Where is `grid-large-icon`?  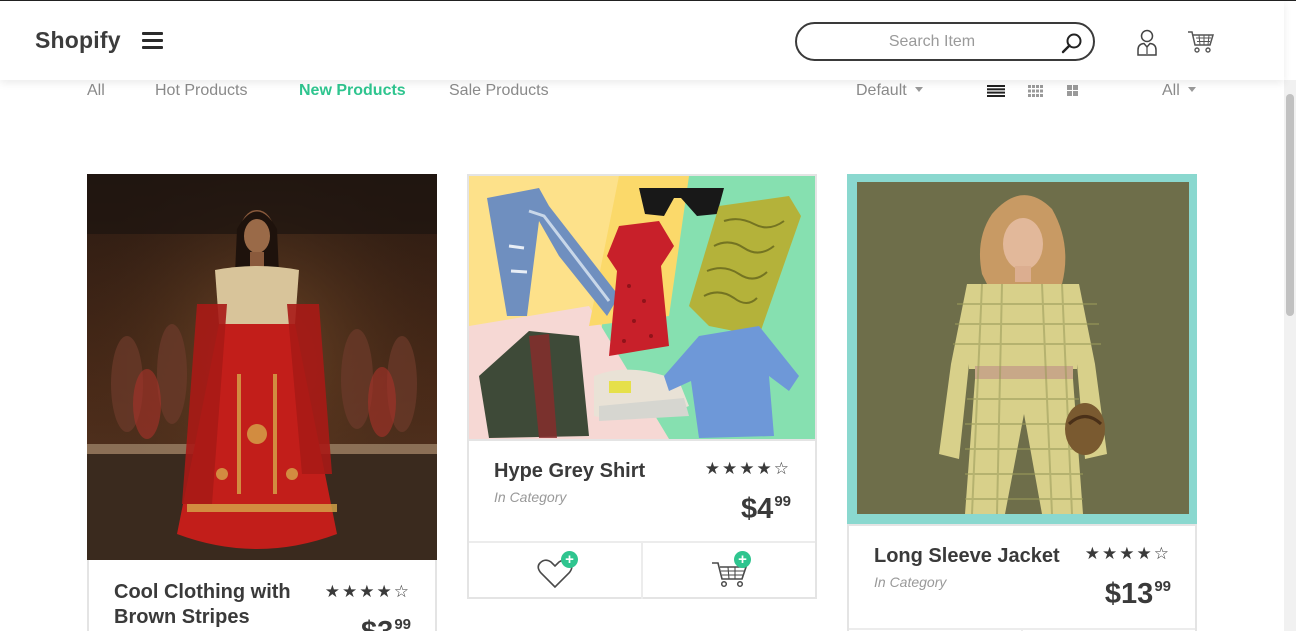 grid-large-icon is located at coordinates (1072, 90).